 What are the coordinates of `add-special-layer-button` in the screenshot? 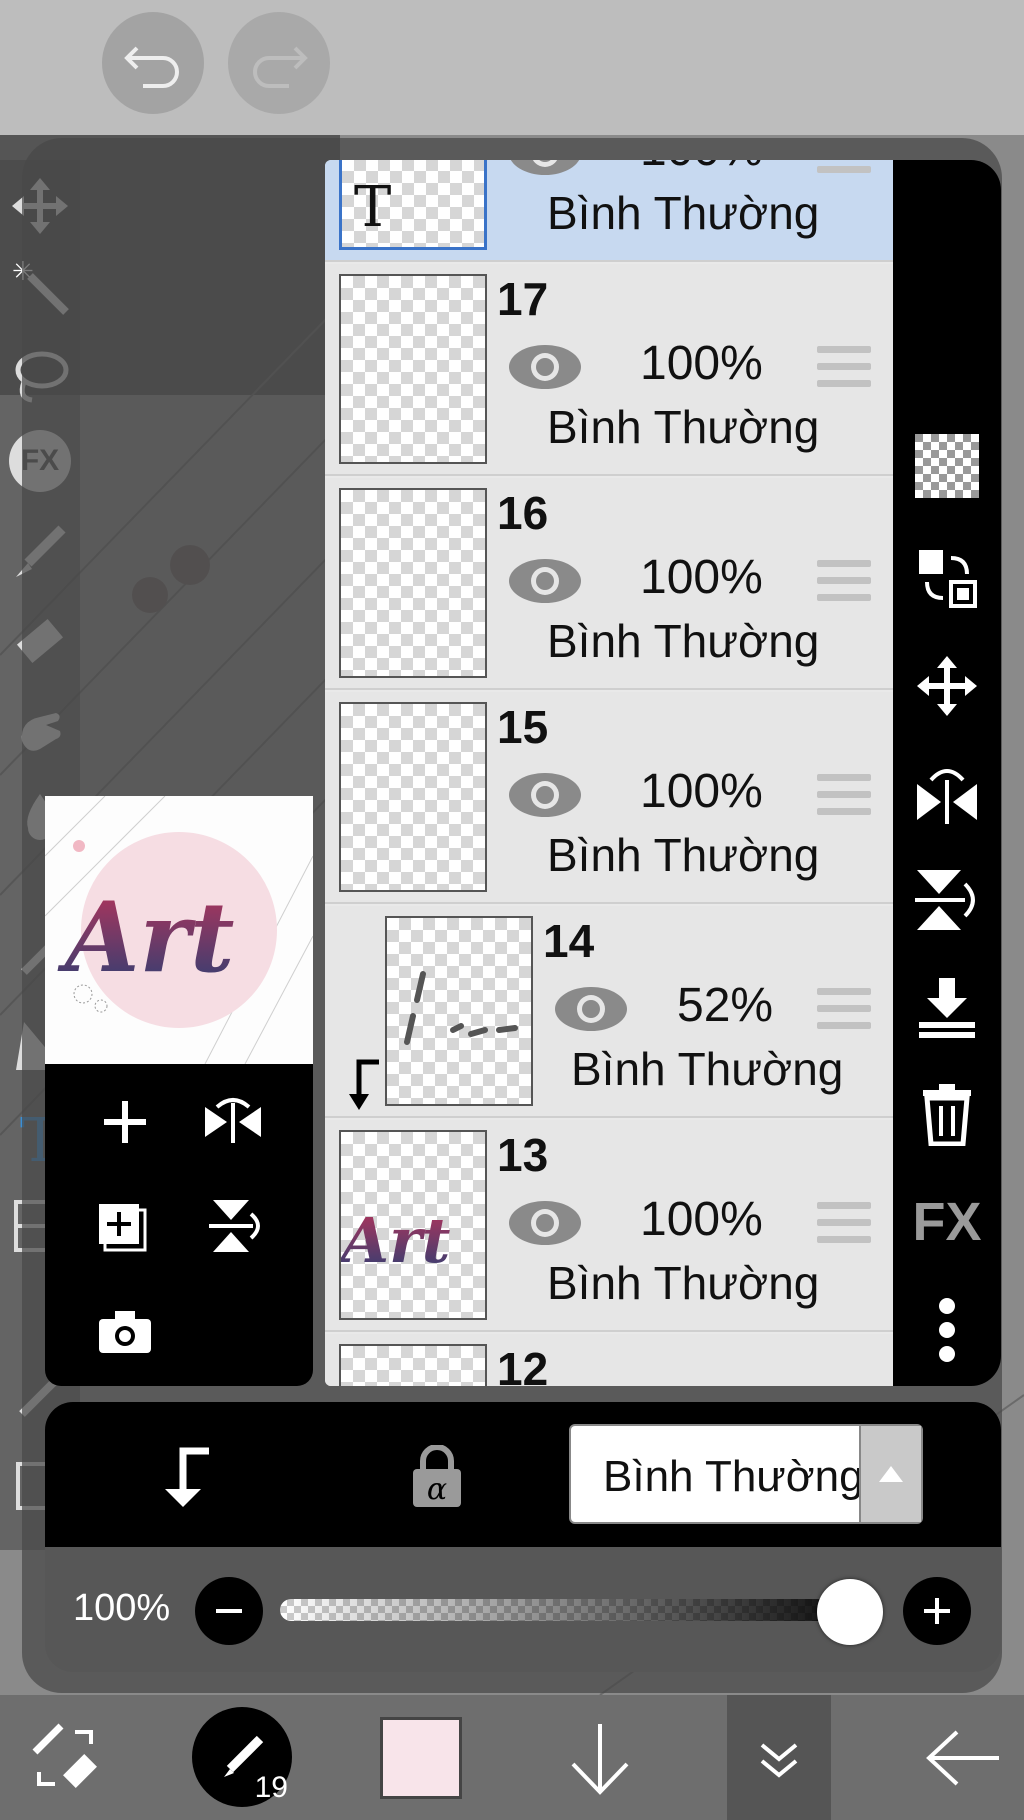 It's located at (125, 1226).